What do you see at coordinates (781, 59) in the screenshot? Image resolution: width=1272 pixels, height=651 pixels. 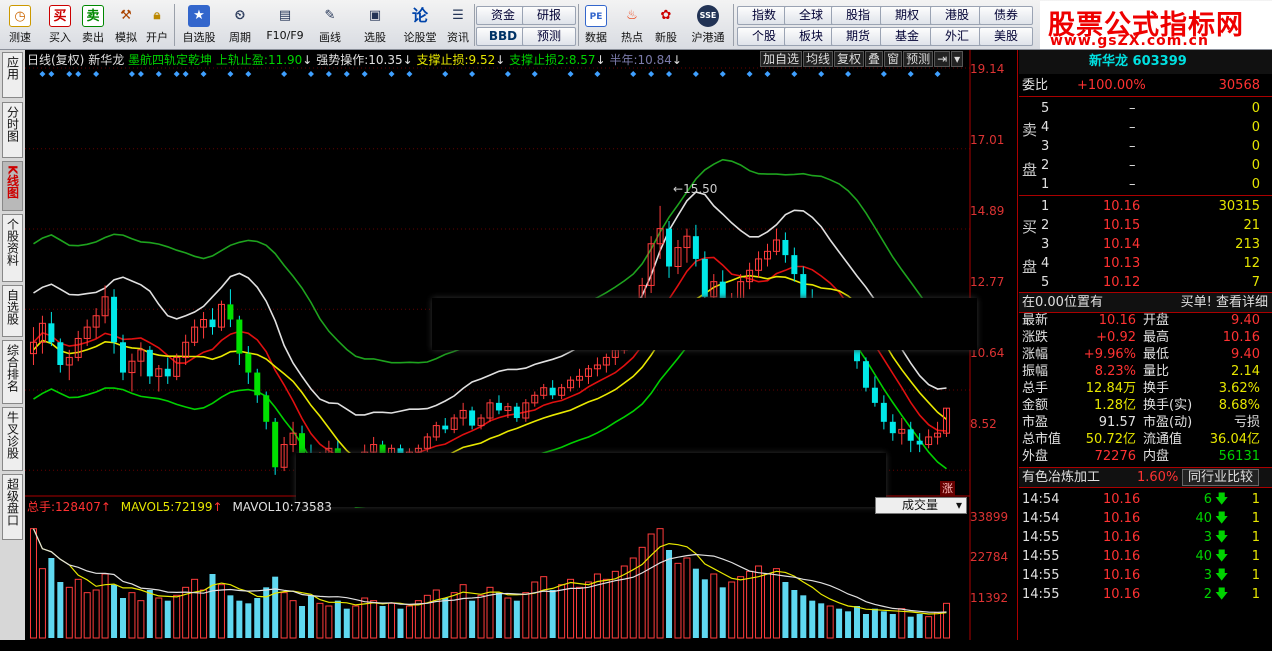 I see `add-watchlist-button: 加自选` at bounding box center [781, 59].